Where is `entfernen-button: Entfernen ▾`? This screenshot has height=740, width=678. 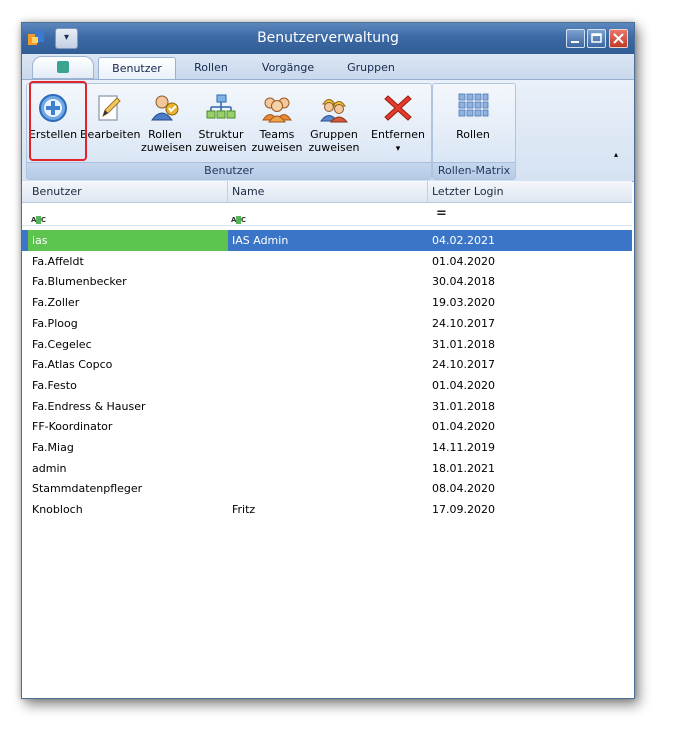
entfernen-button: Entfernen ▾ is located at coordinates (398, 124).